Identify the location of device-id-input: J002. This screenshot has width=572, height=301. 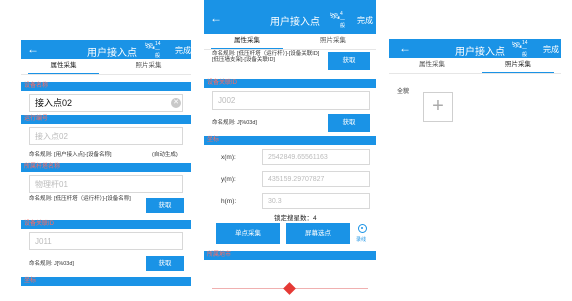
(291, 100).